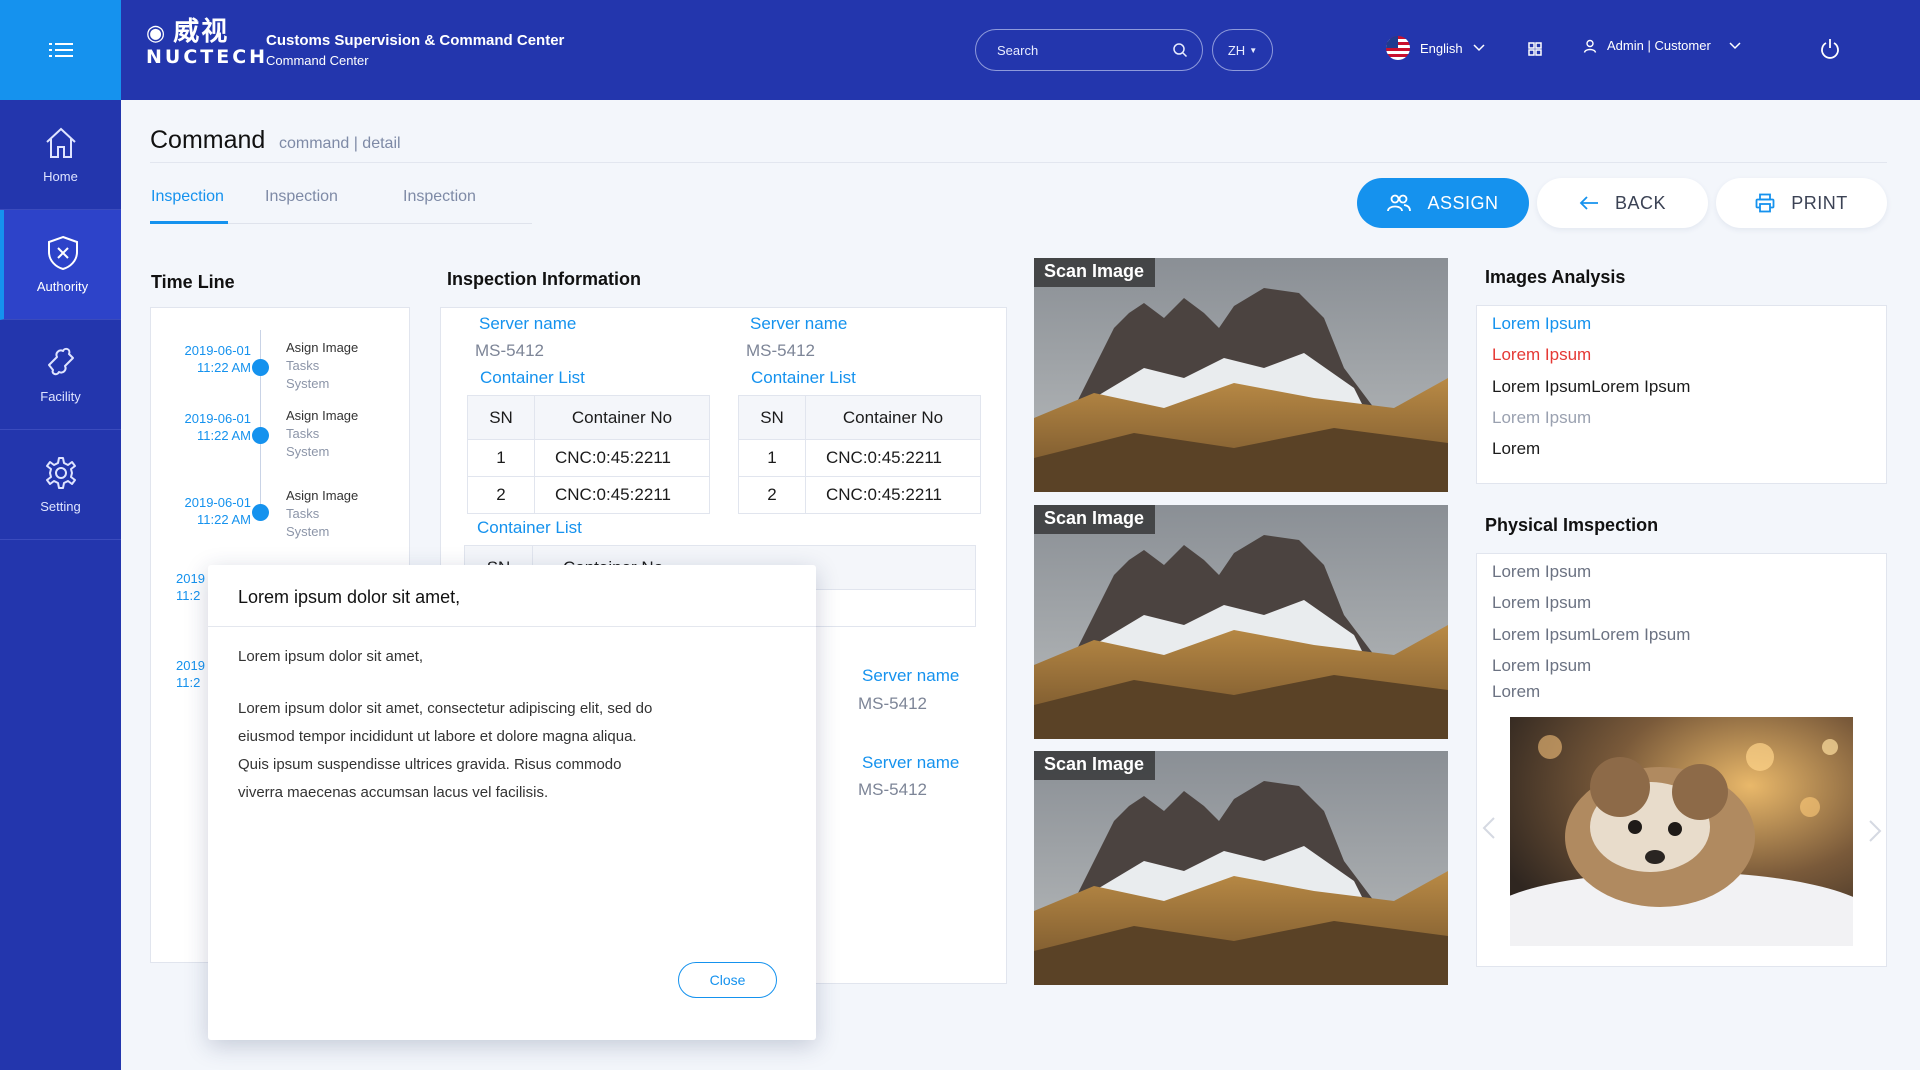  What do you see at coordinates (349, 597) in the screenshot?
I see `dialog-title: Lorem ipsum dolor sit amet,` at bounding box center [349, 597].